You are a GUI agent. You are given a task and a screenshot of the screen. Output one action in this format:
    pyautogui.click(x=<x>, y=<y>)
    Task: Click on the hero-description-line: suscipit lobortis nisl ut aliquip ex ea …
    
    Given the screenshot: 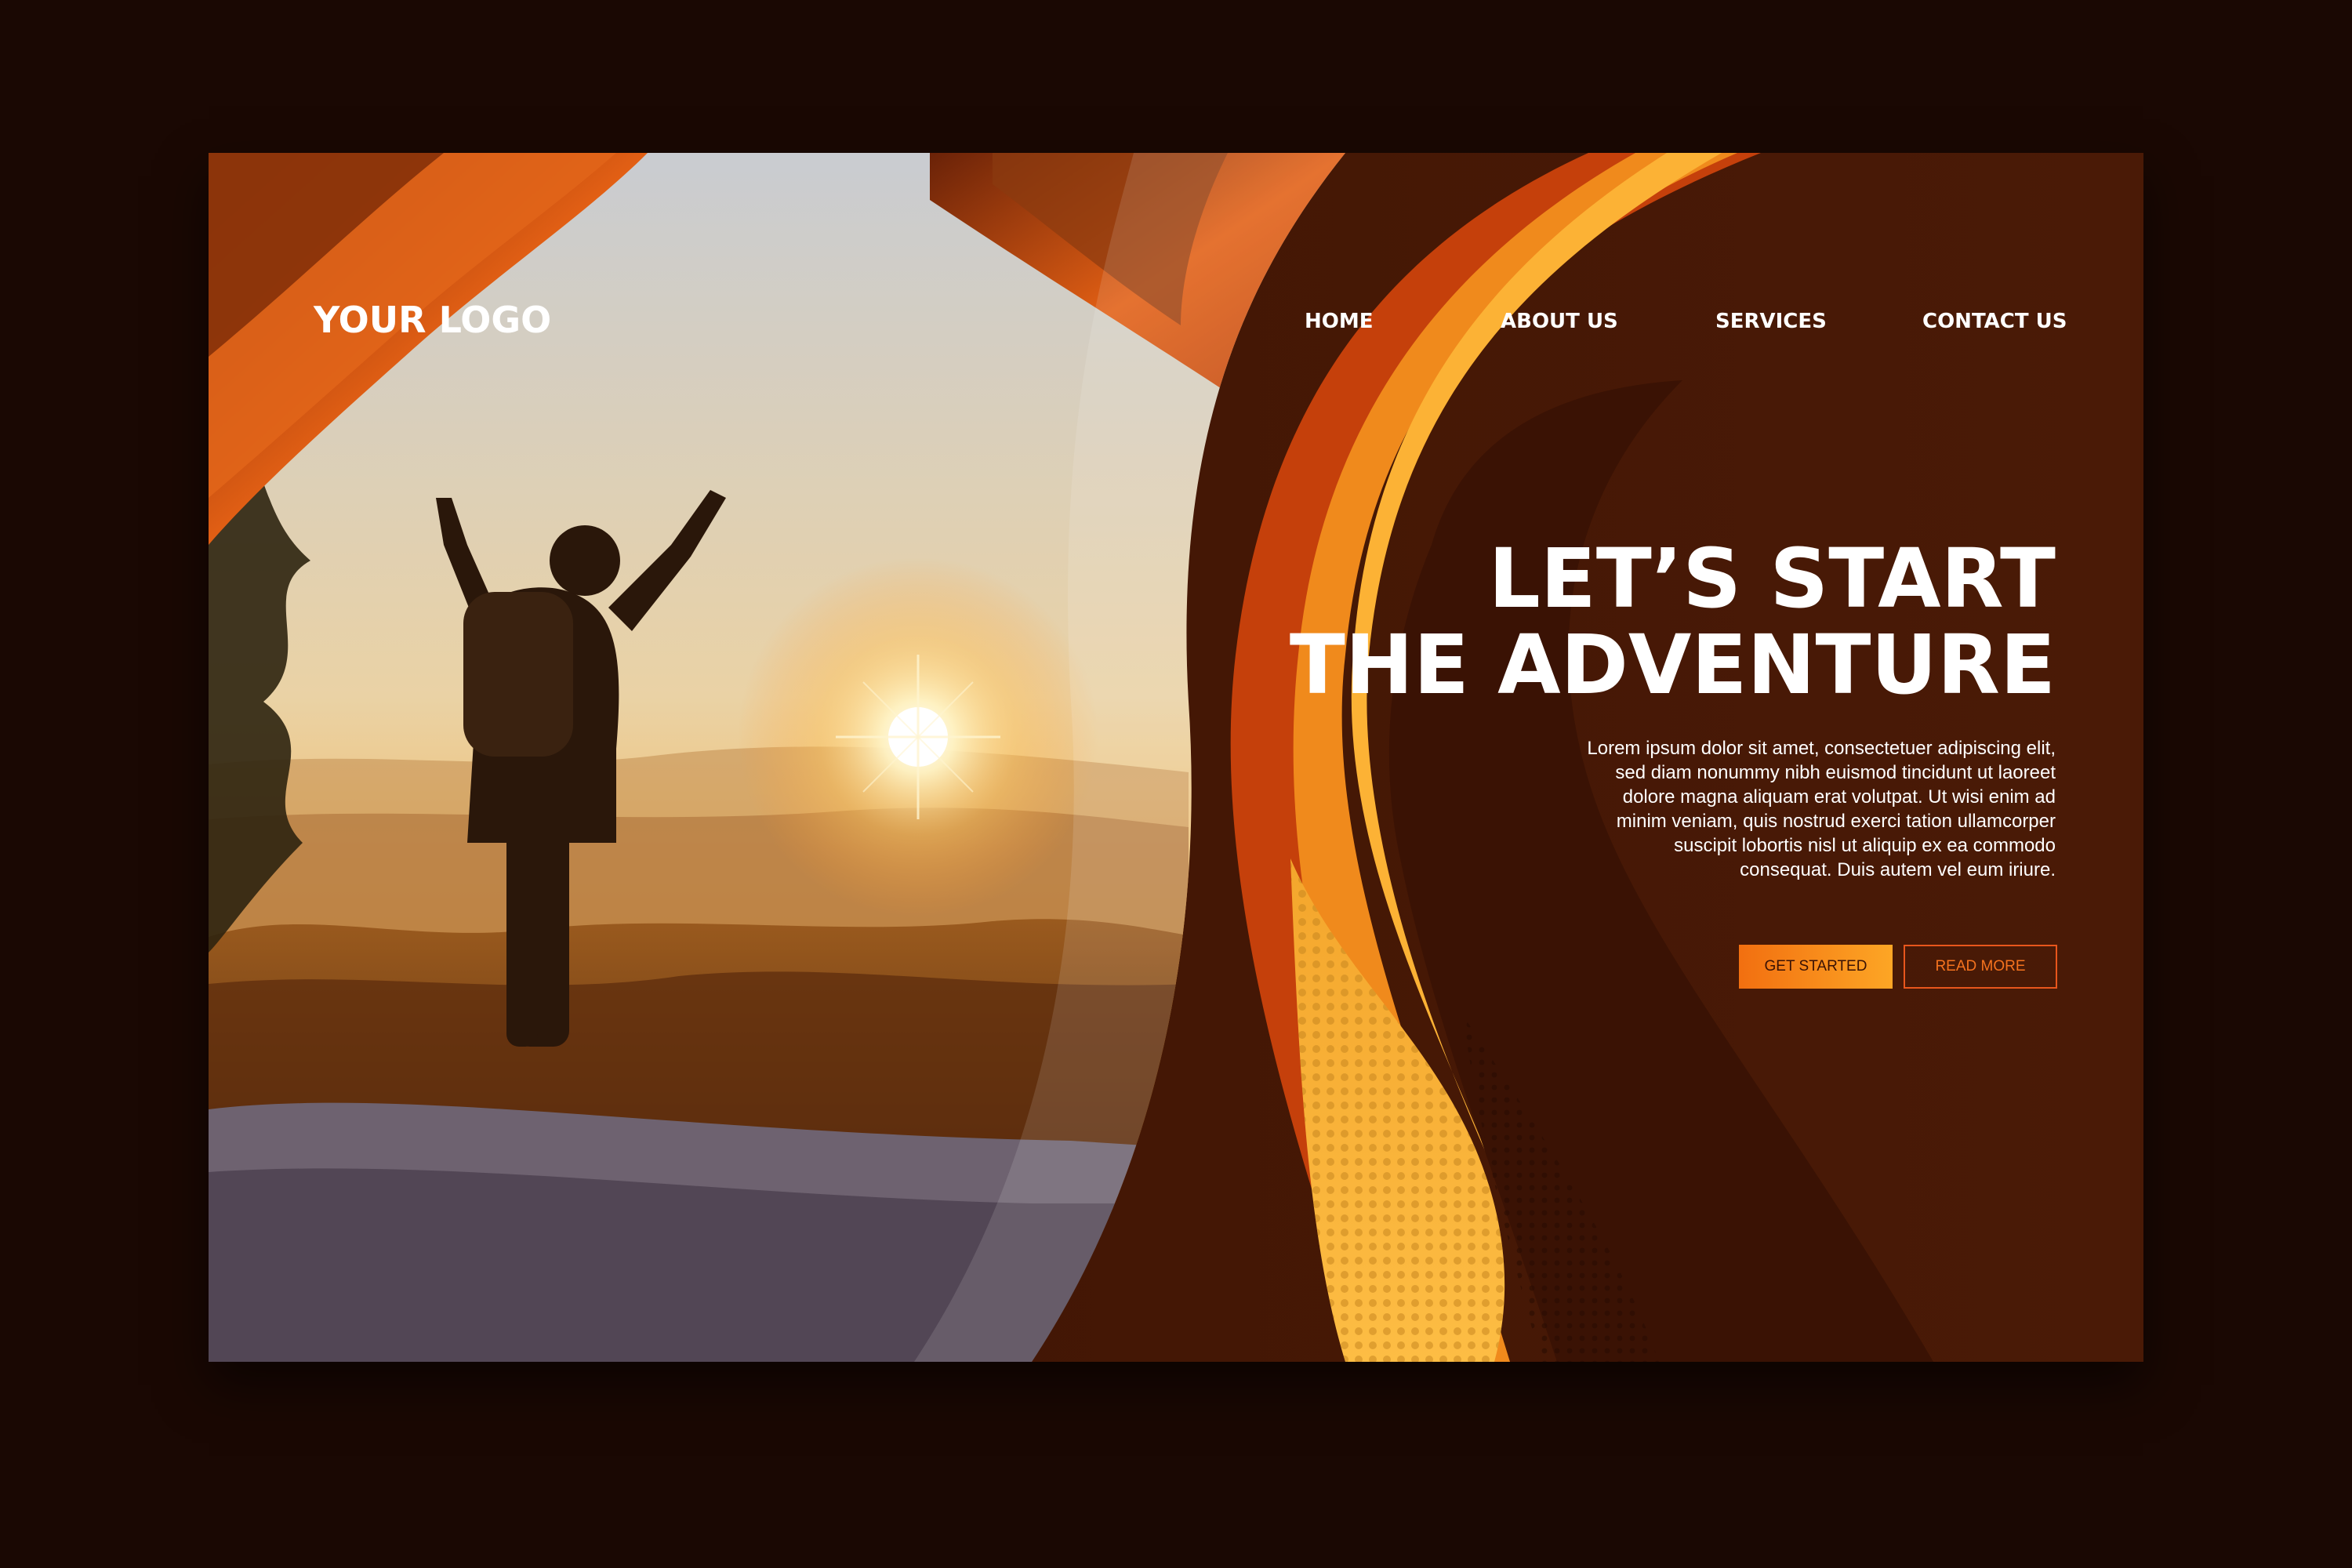 What is the action you would take?
    pyautogui.click(x=1865, y=846)
    